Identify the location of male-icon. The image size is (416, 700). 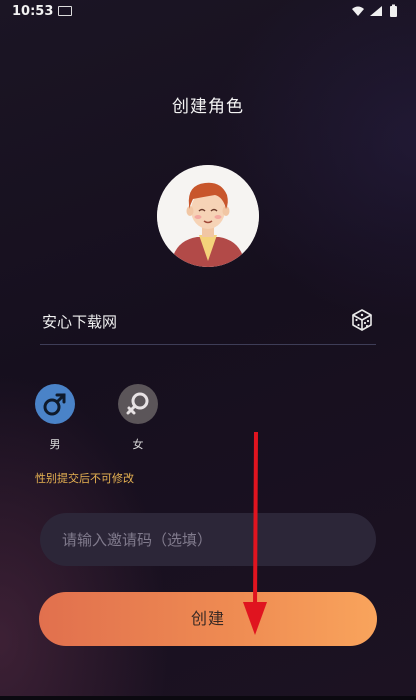
(55, 404).